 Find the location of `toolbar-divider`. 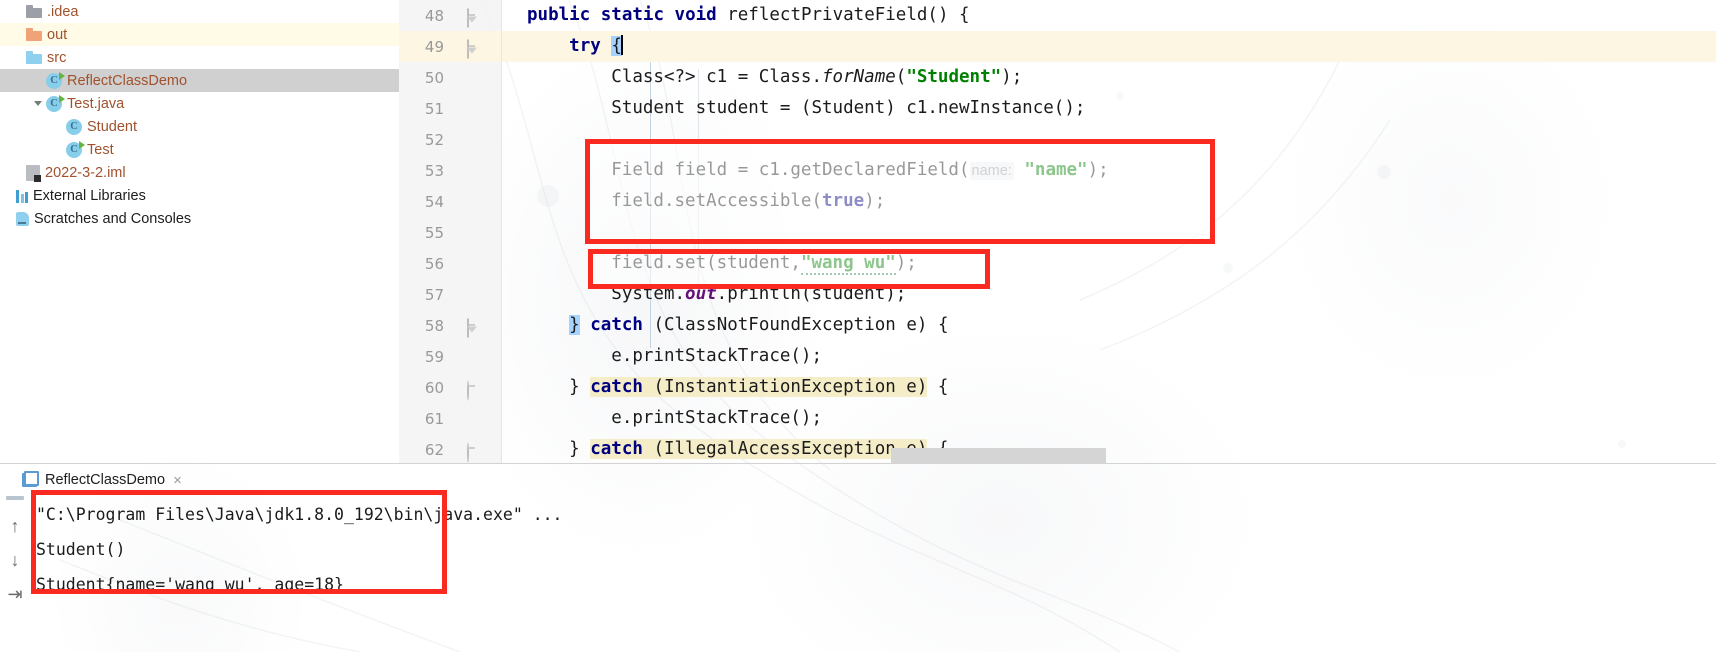

toolbar-divider is located at coordinates (15, 498).